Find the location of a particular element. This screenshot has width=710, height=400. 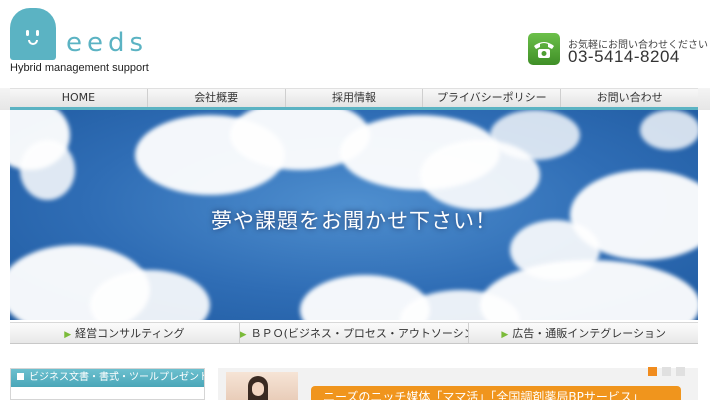

nav-item-recruit: 採用情報 is located at coordinates (355, 98).